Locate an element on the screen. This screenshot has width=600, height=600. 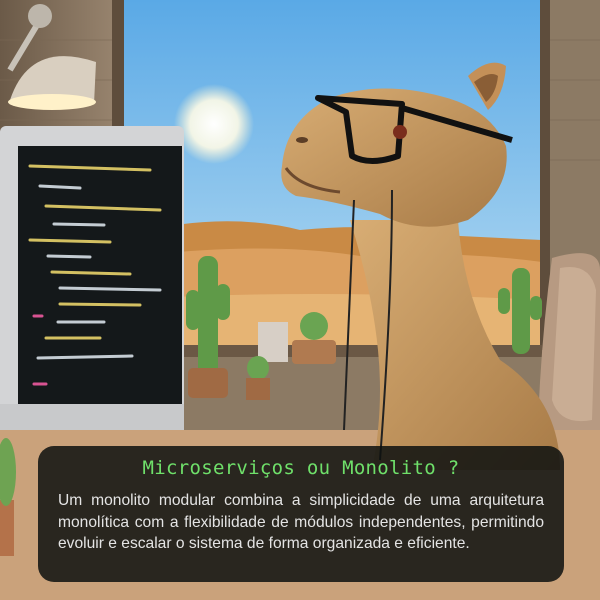
sun-icon is located at coordinates (214, 124).